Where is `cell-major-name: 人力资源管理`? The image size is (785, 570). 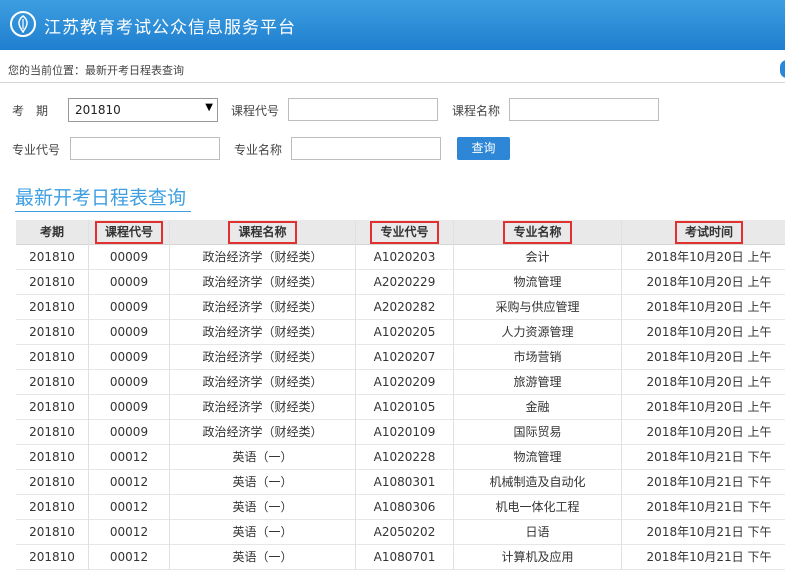
cell-major-name: 人力资源管理 is located at coordinates (538, 332).